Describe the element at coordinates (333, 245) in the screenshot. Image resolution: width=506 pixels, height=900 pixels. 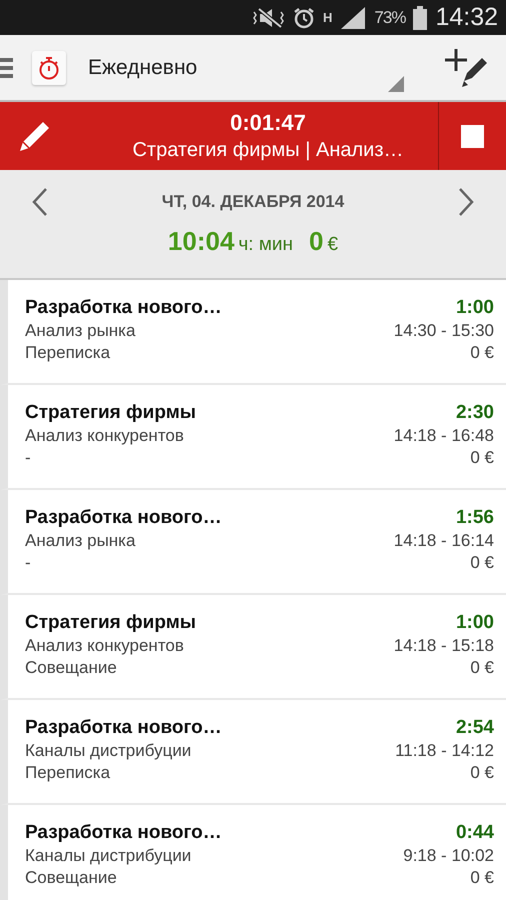
I see `currency-label: €` at that location.